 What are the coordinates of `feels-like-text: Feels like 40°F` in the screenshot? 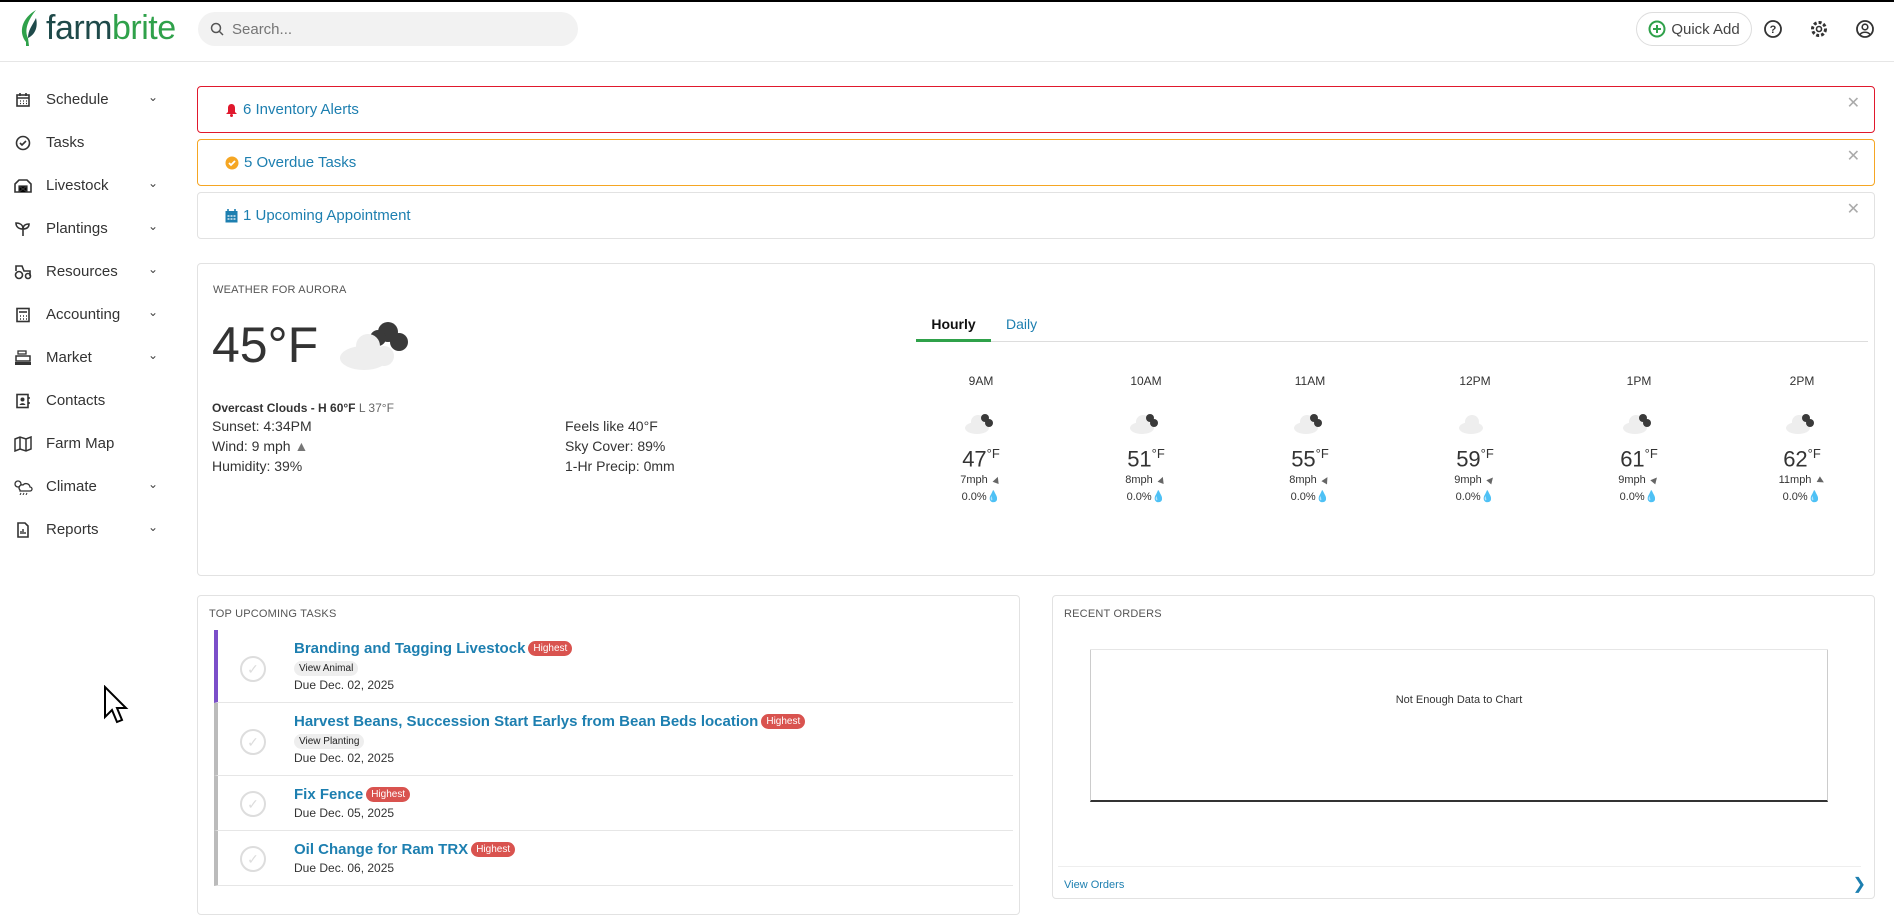 It's located at (611, 426).